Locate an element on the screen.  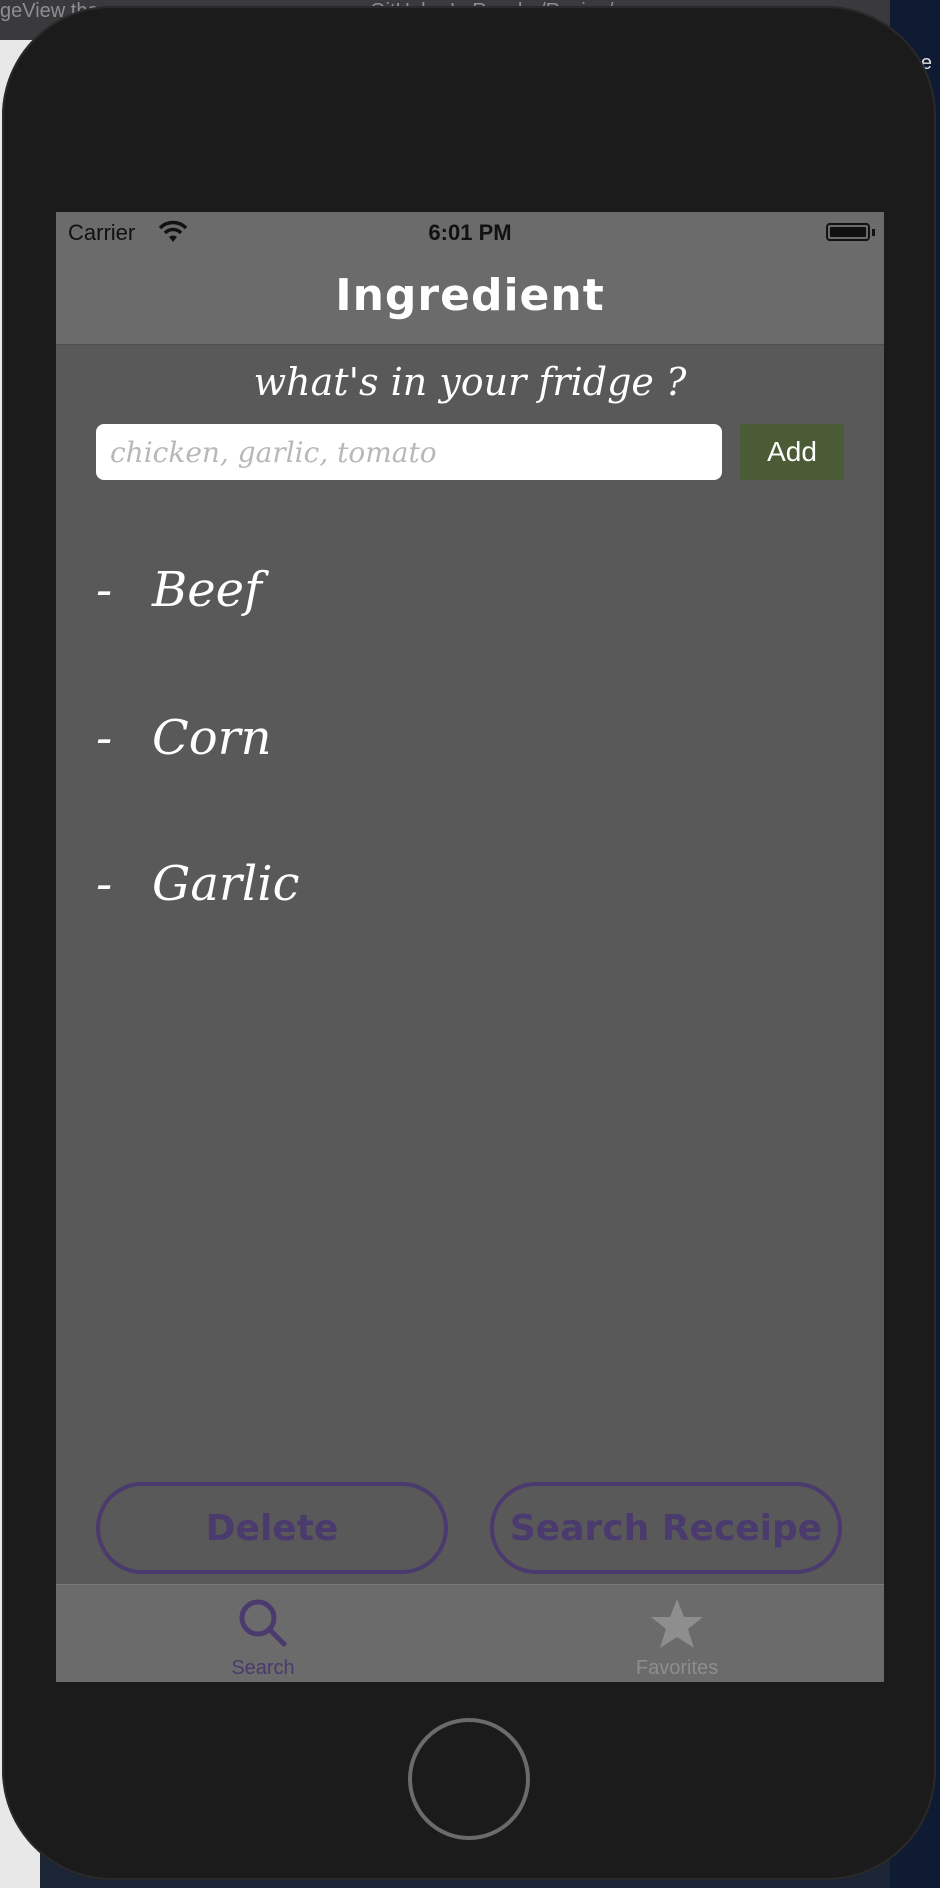
page-title: Ingredient is located at coordinates (470, 295).